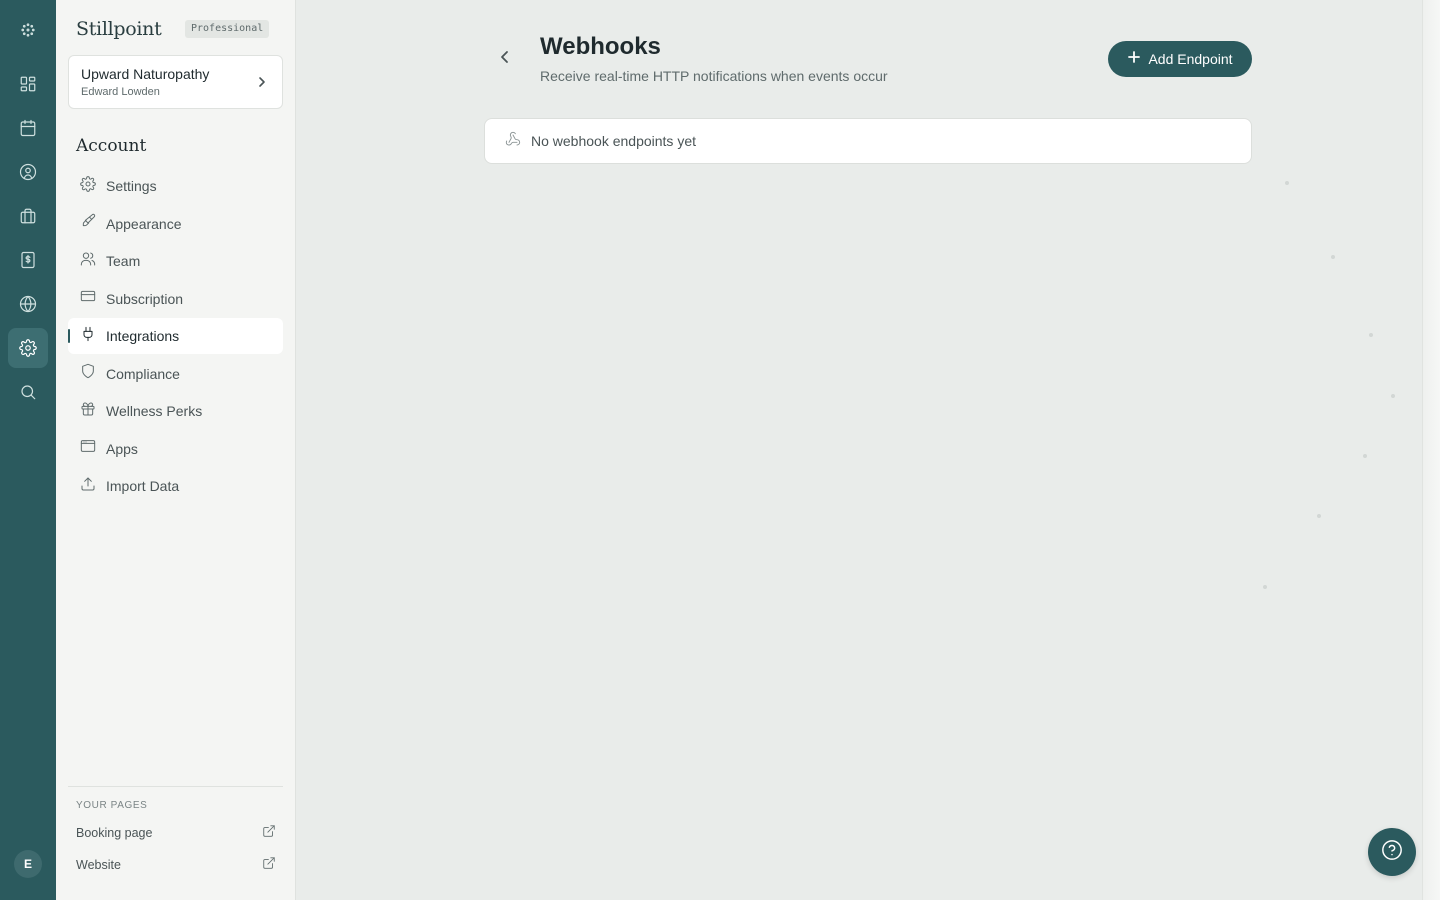  What do you see at coordinates (145, 74) in the screenshot?
I see `practice-name: Upward Naturopathy` at bounding box center [145, 74].